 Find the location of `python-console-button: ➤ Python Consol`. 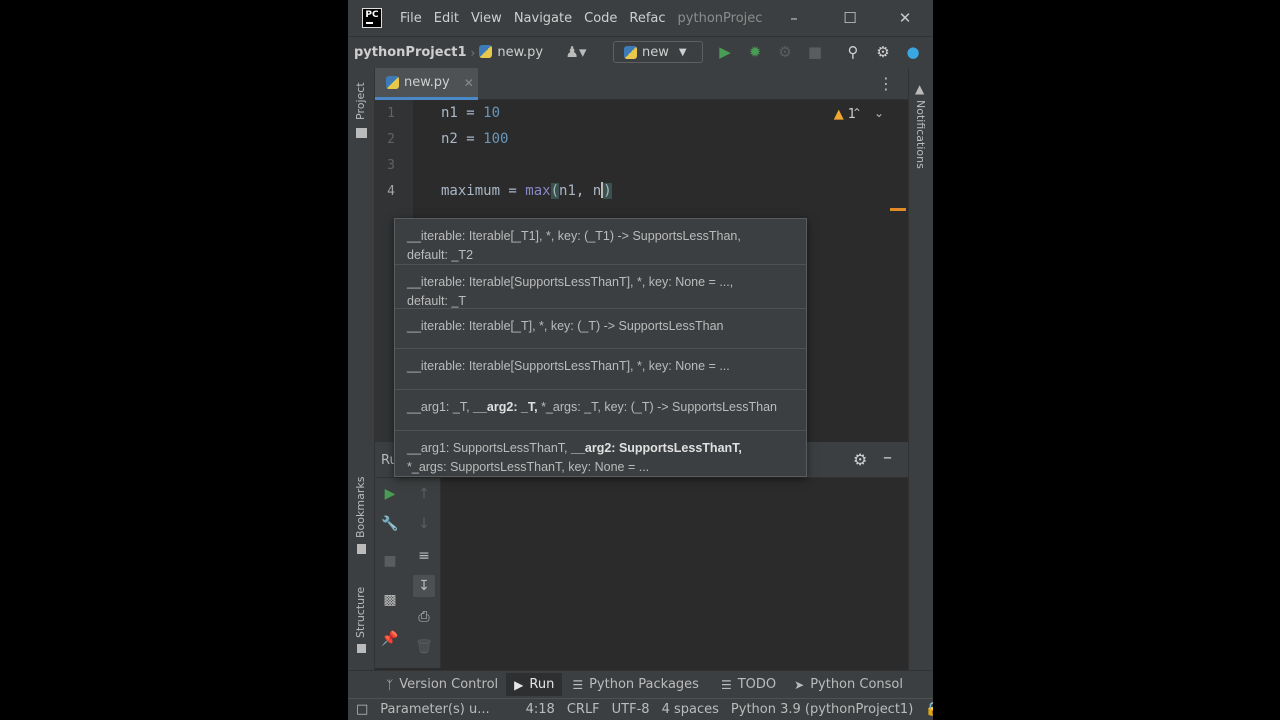

python-console-button: ➤ Python Consol is located at coordinates (848, 684).